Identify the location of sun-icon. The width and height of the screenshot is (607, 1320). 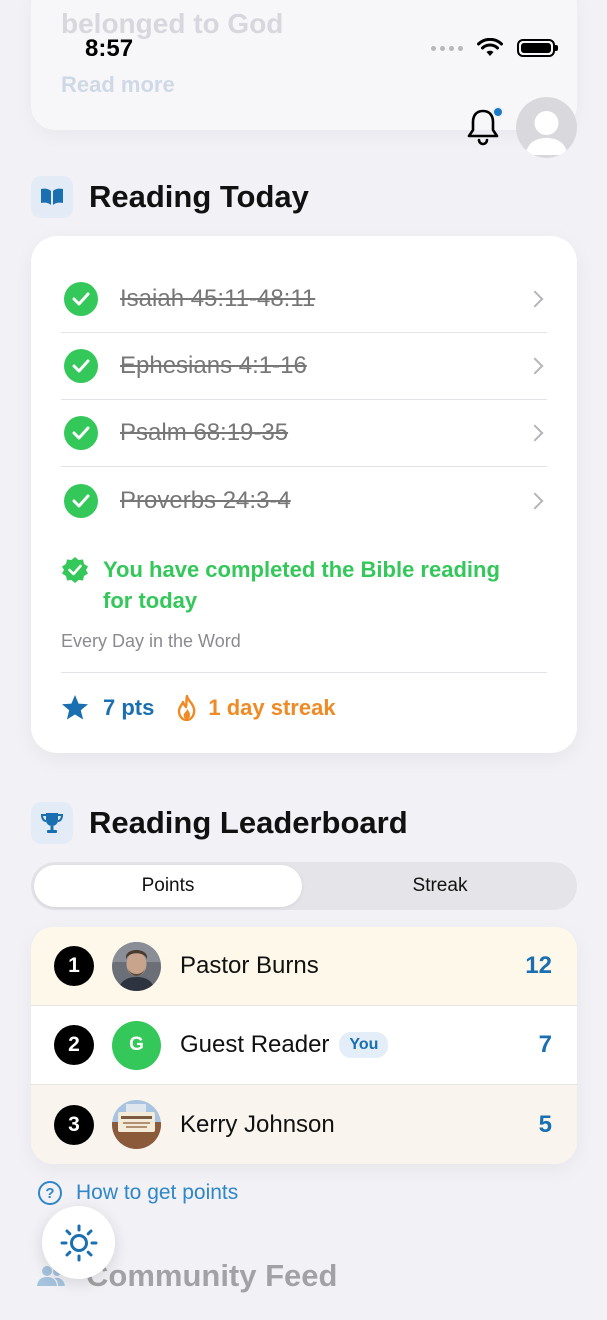
(78, 1242).